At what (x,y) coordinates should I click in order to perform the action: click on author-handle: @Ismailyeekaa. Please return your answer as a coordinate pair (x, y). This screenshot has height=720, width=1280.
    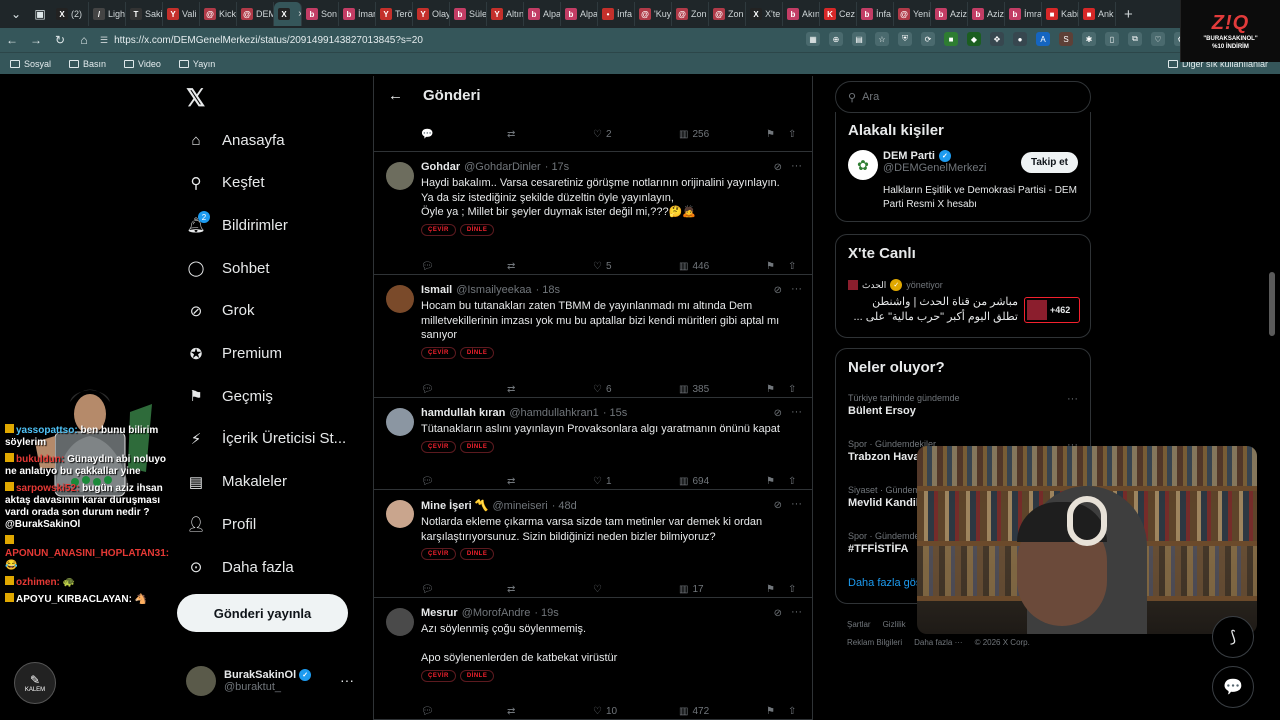
    Looking at the image, I should click on (493, 290).